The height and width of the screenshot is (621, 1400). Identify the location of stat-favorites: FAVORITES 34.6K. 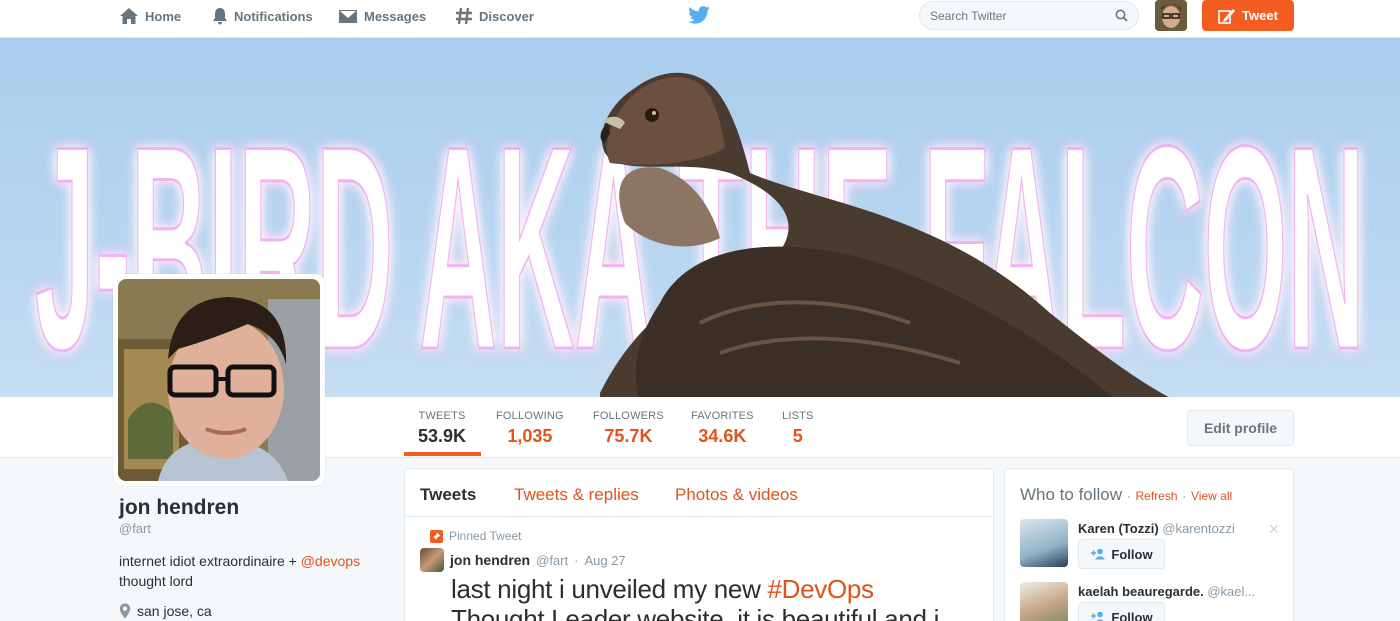
(722, 428).